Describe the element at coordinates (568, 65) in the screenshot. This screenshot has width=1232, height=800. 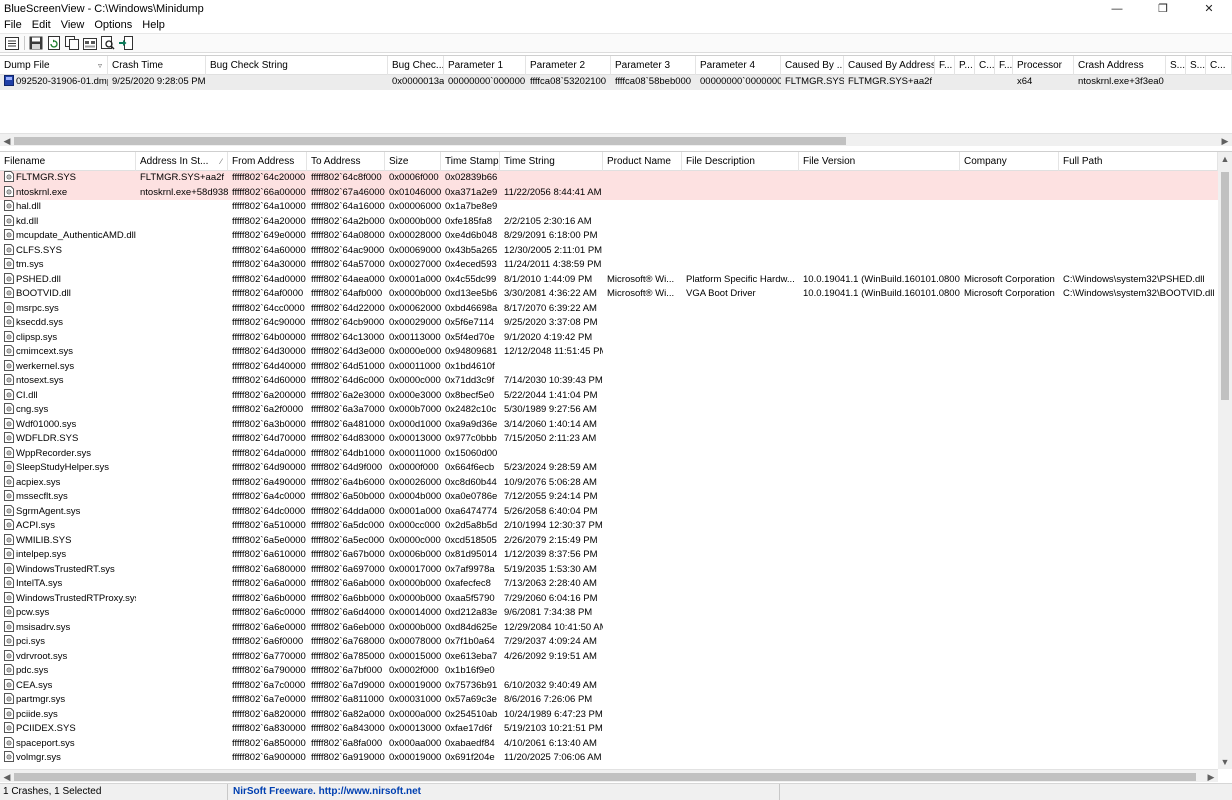
I see `column-header: Parameter 2` at that location.